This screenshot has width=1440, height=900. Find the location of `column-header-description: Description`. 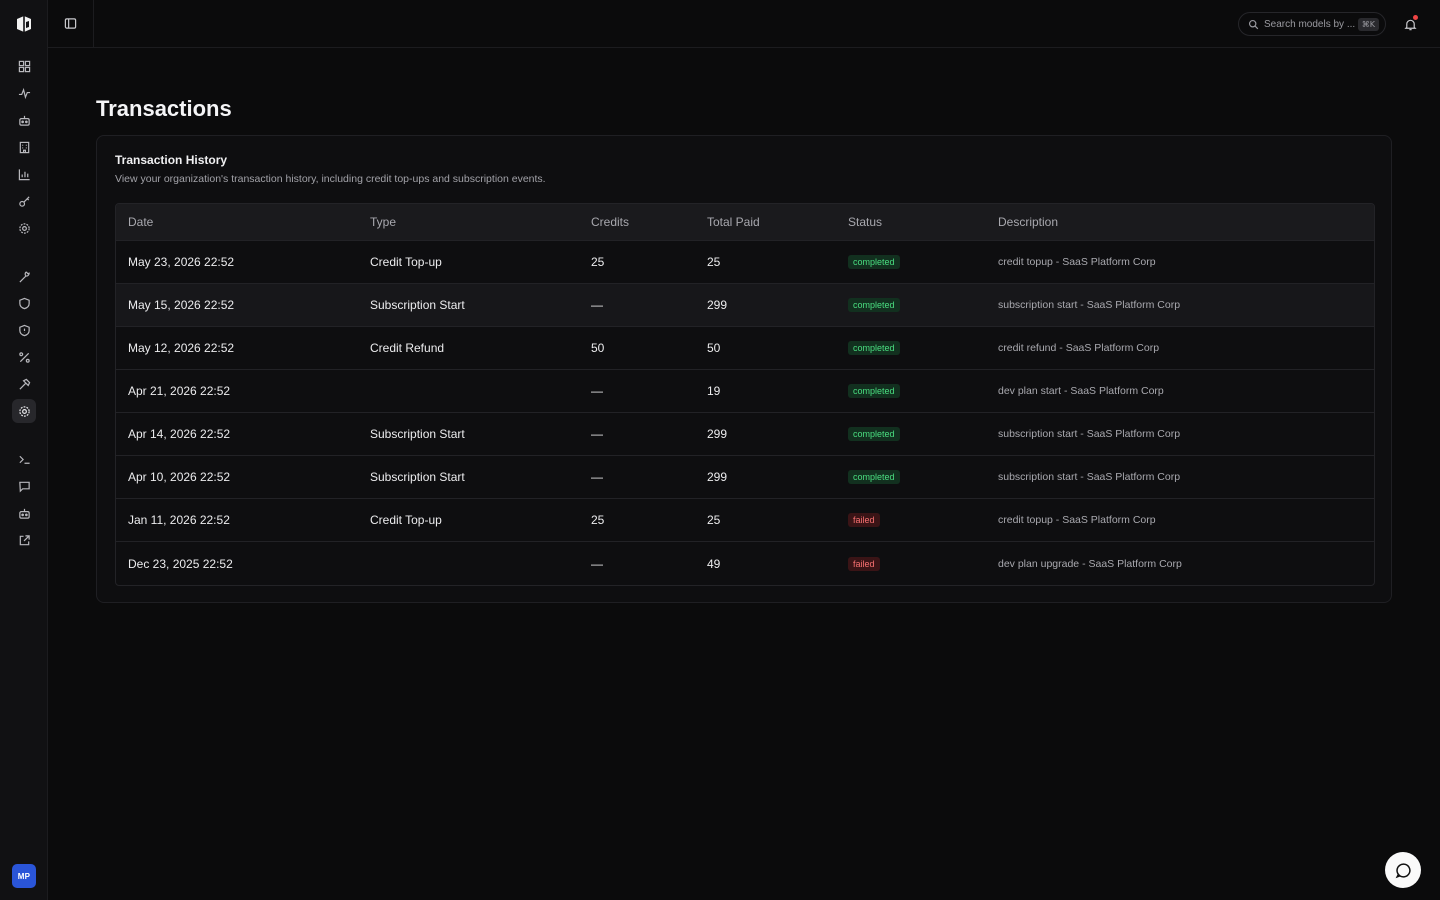

column-header-description: Description is located at coordinates (1028, 222).